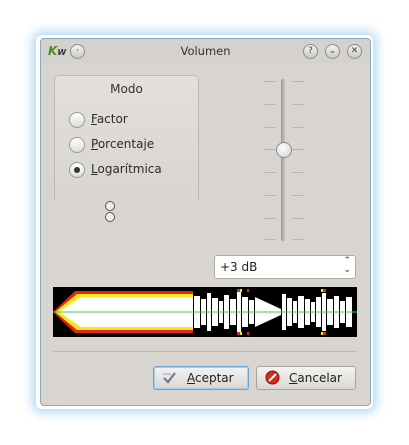 The image size is (409, 445). What do you see at coordinates (126, 89) in the screenshot?
I see `mode-group-title: Modo` at bounding box center [126, 89].